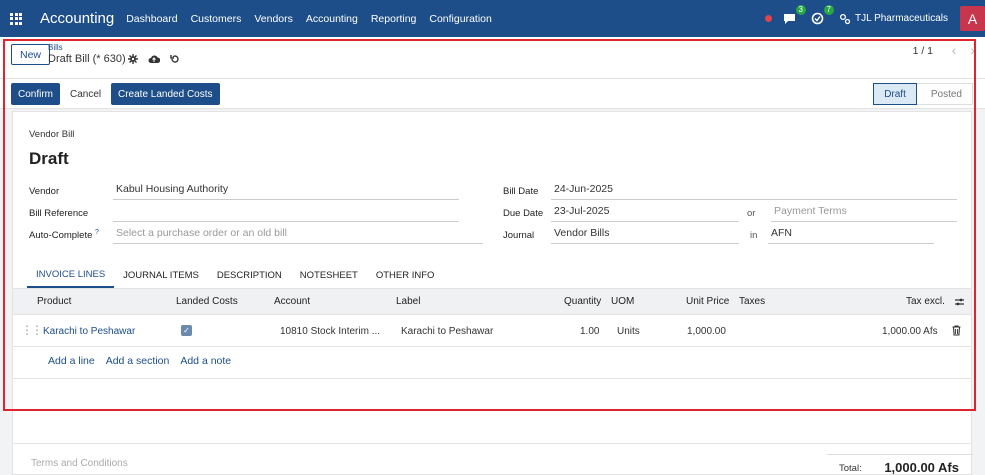 This screenshot has width=985, height=475. I want to click on menu-configuration: Configuration, so click(460, 19).